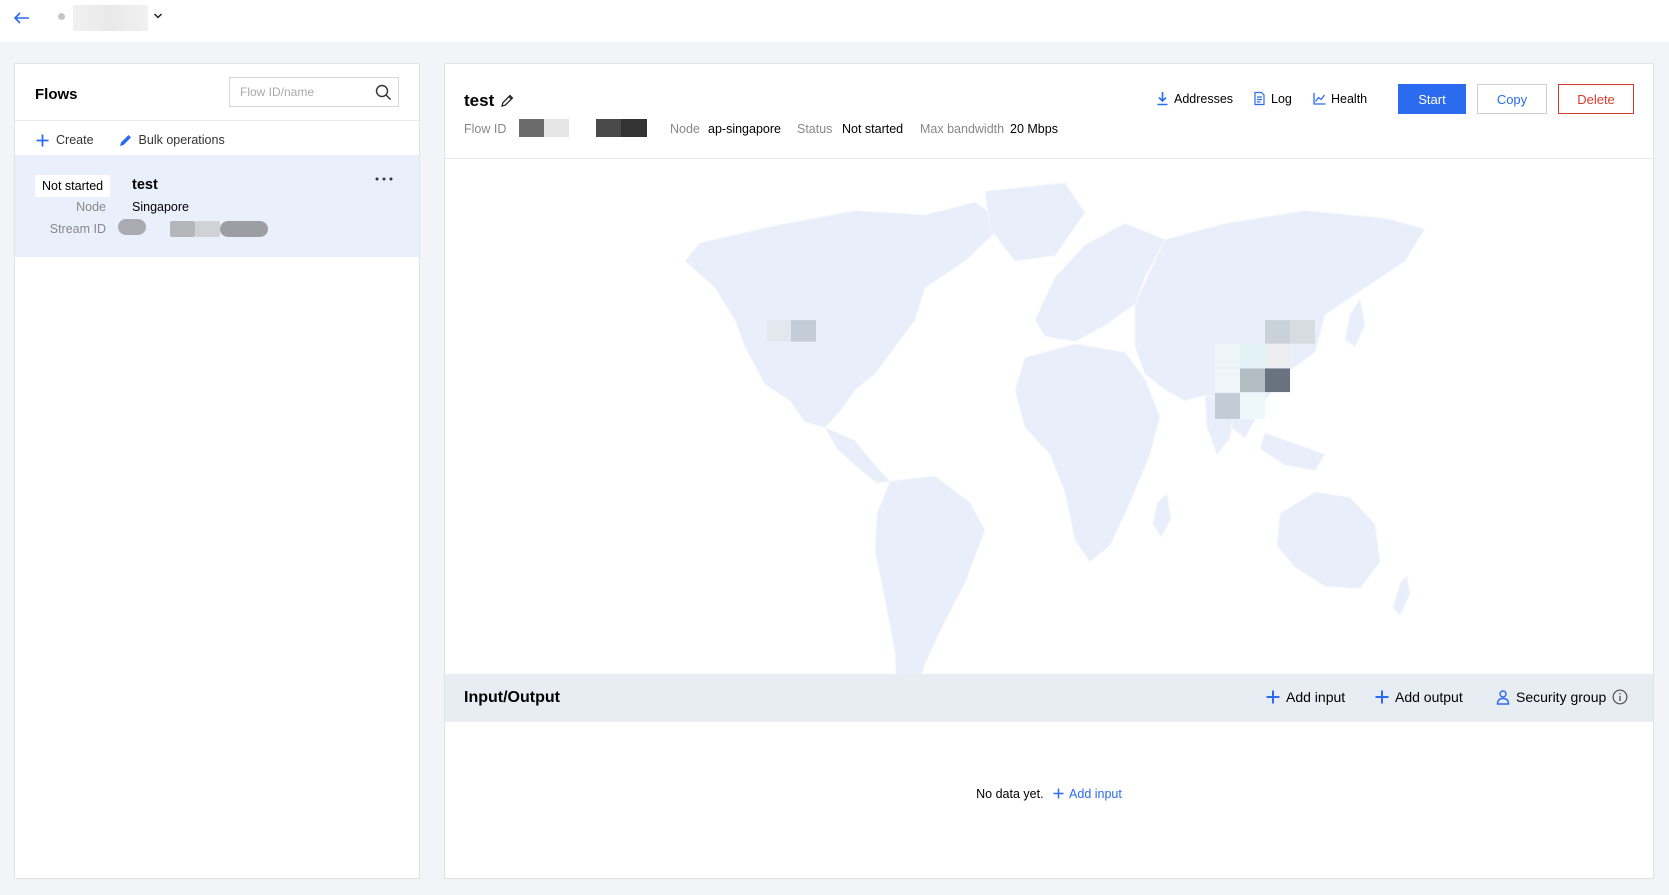 This screenshot has width=1669, height=895. What do you see at coordinates (1401, 595) in the screenshot?
I see `map-new-zealand` at bounding box center [1401, 595].